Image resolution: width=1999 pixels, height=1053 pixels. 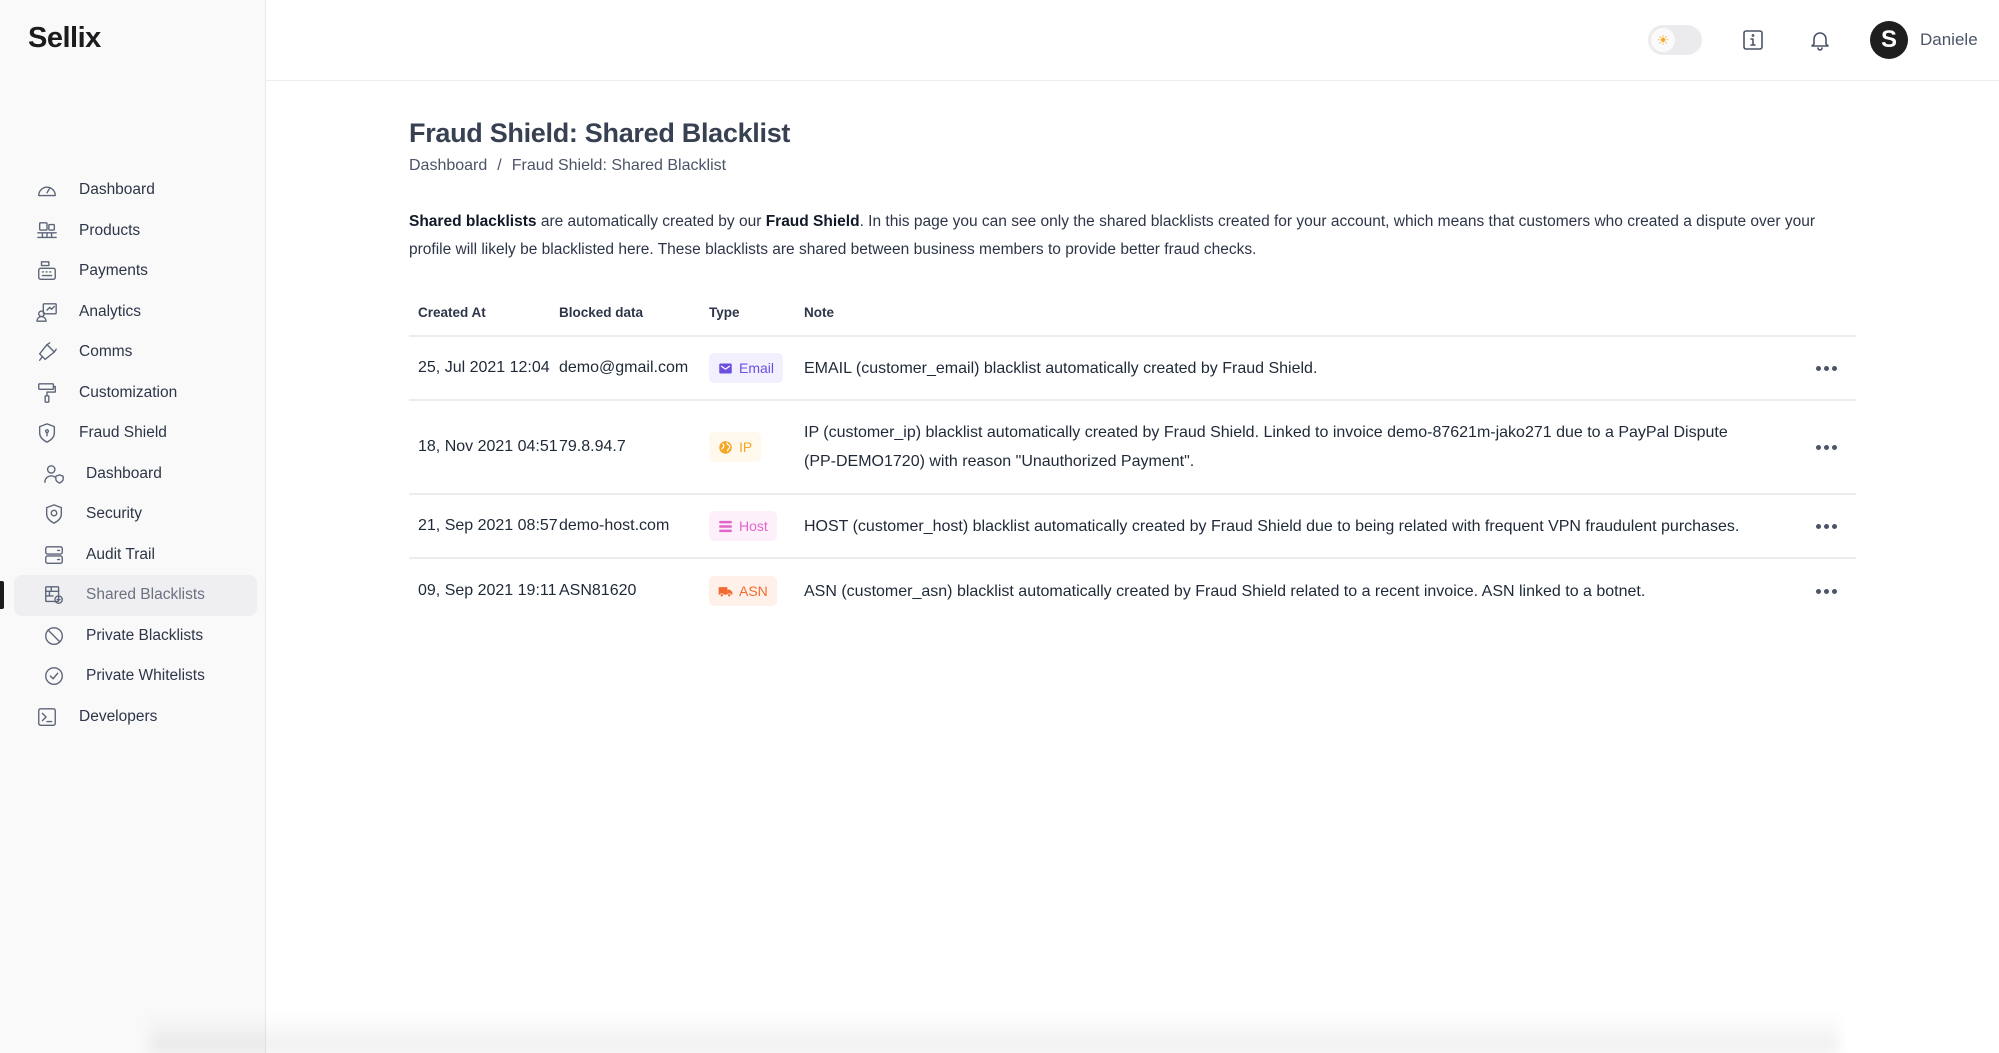 I want to click on created-at-cell: 18, Nov 2021 04:51, so click(x=488, y=446).